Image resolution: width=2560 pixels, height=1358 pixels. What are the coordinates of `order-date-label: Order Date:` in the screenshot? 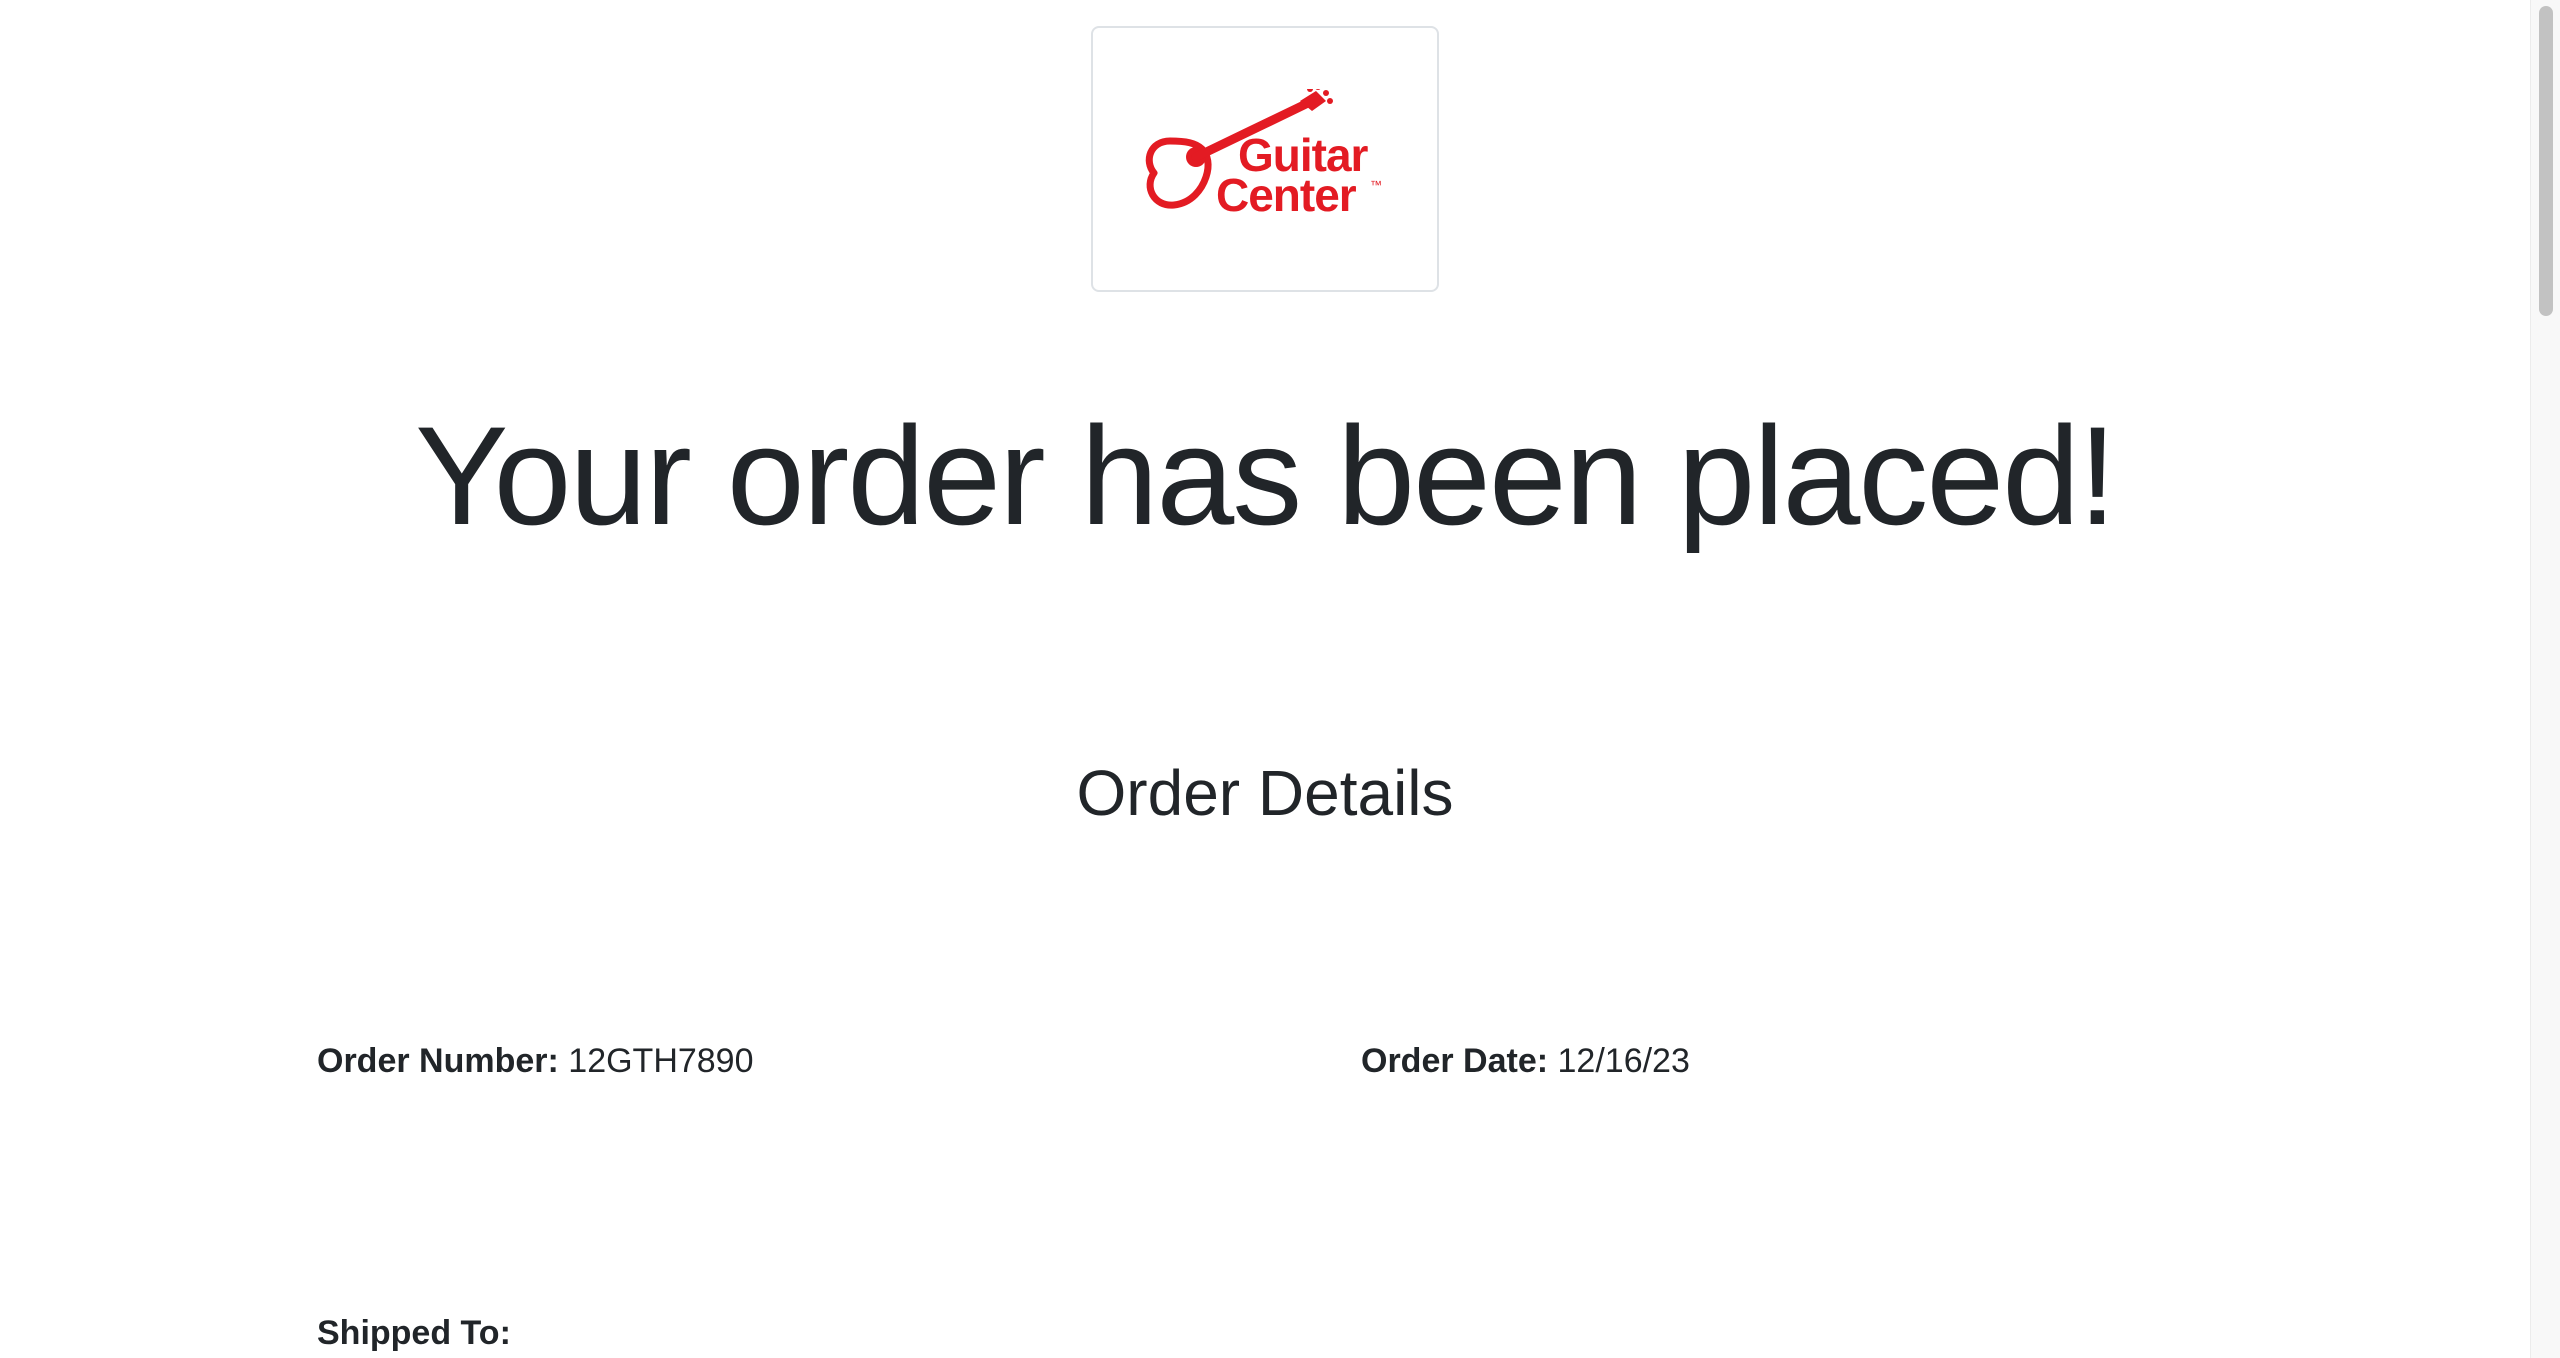 It's located at (1455, 1061).